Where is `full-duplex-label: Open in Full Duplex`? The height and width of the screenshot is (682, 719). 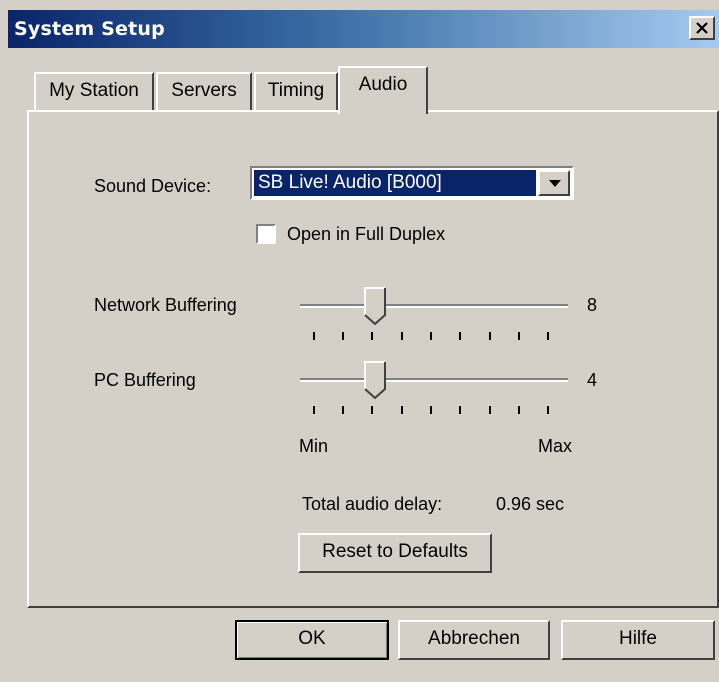
full-duplex-label: Open in Full Duplex is located at coordinates (366, 234).